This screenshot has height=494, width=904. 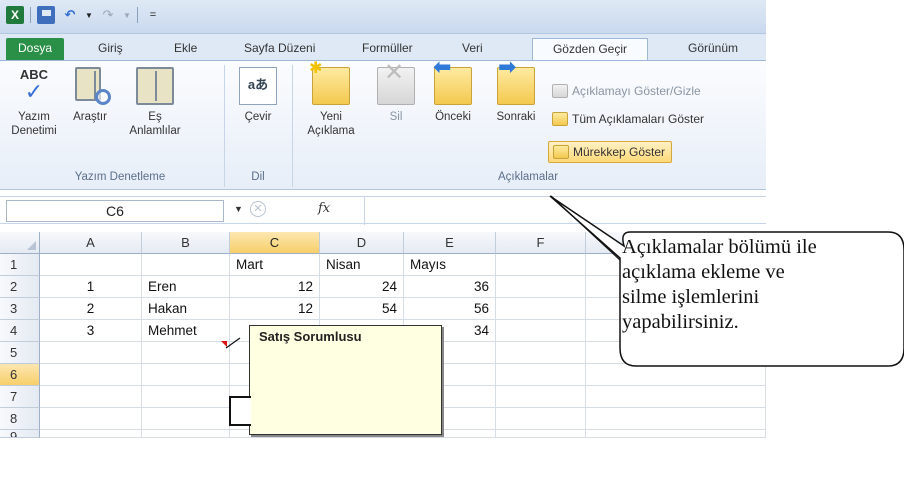 I want to click on redo-icon: ↷, so click(x=108, y=15).